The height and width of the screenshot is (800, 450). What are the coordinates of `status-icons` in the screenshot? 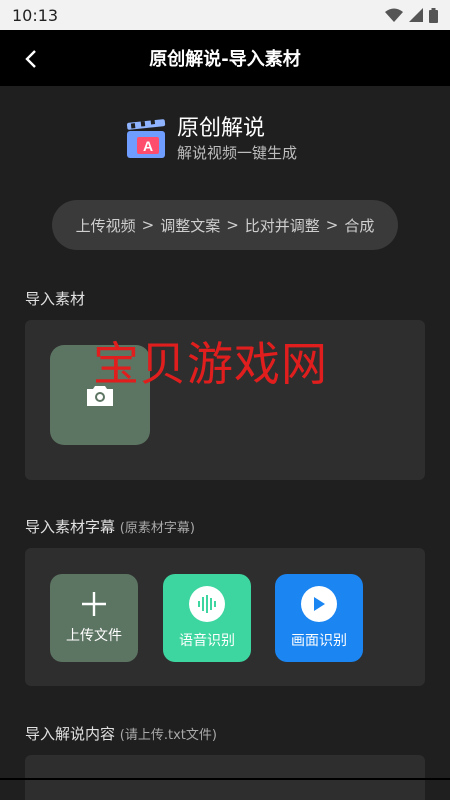 It's located at (411, 15).